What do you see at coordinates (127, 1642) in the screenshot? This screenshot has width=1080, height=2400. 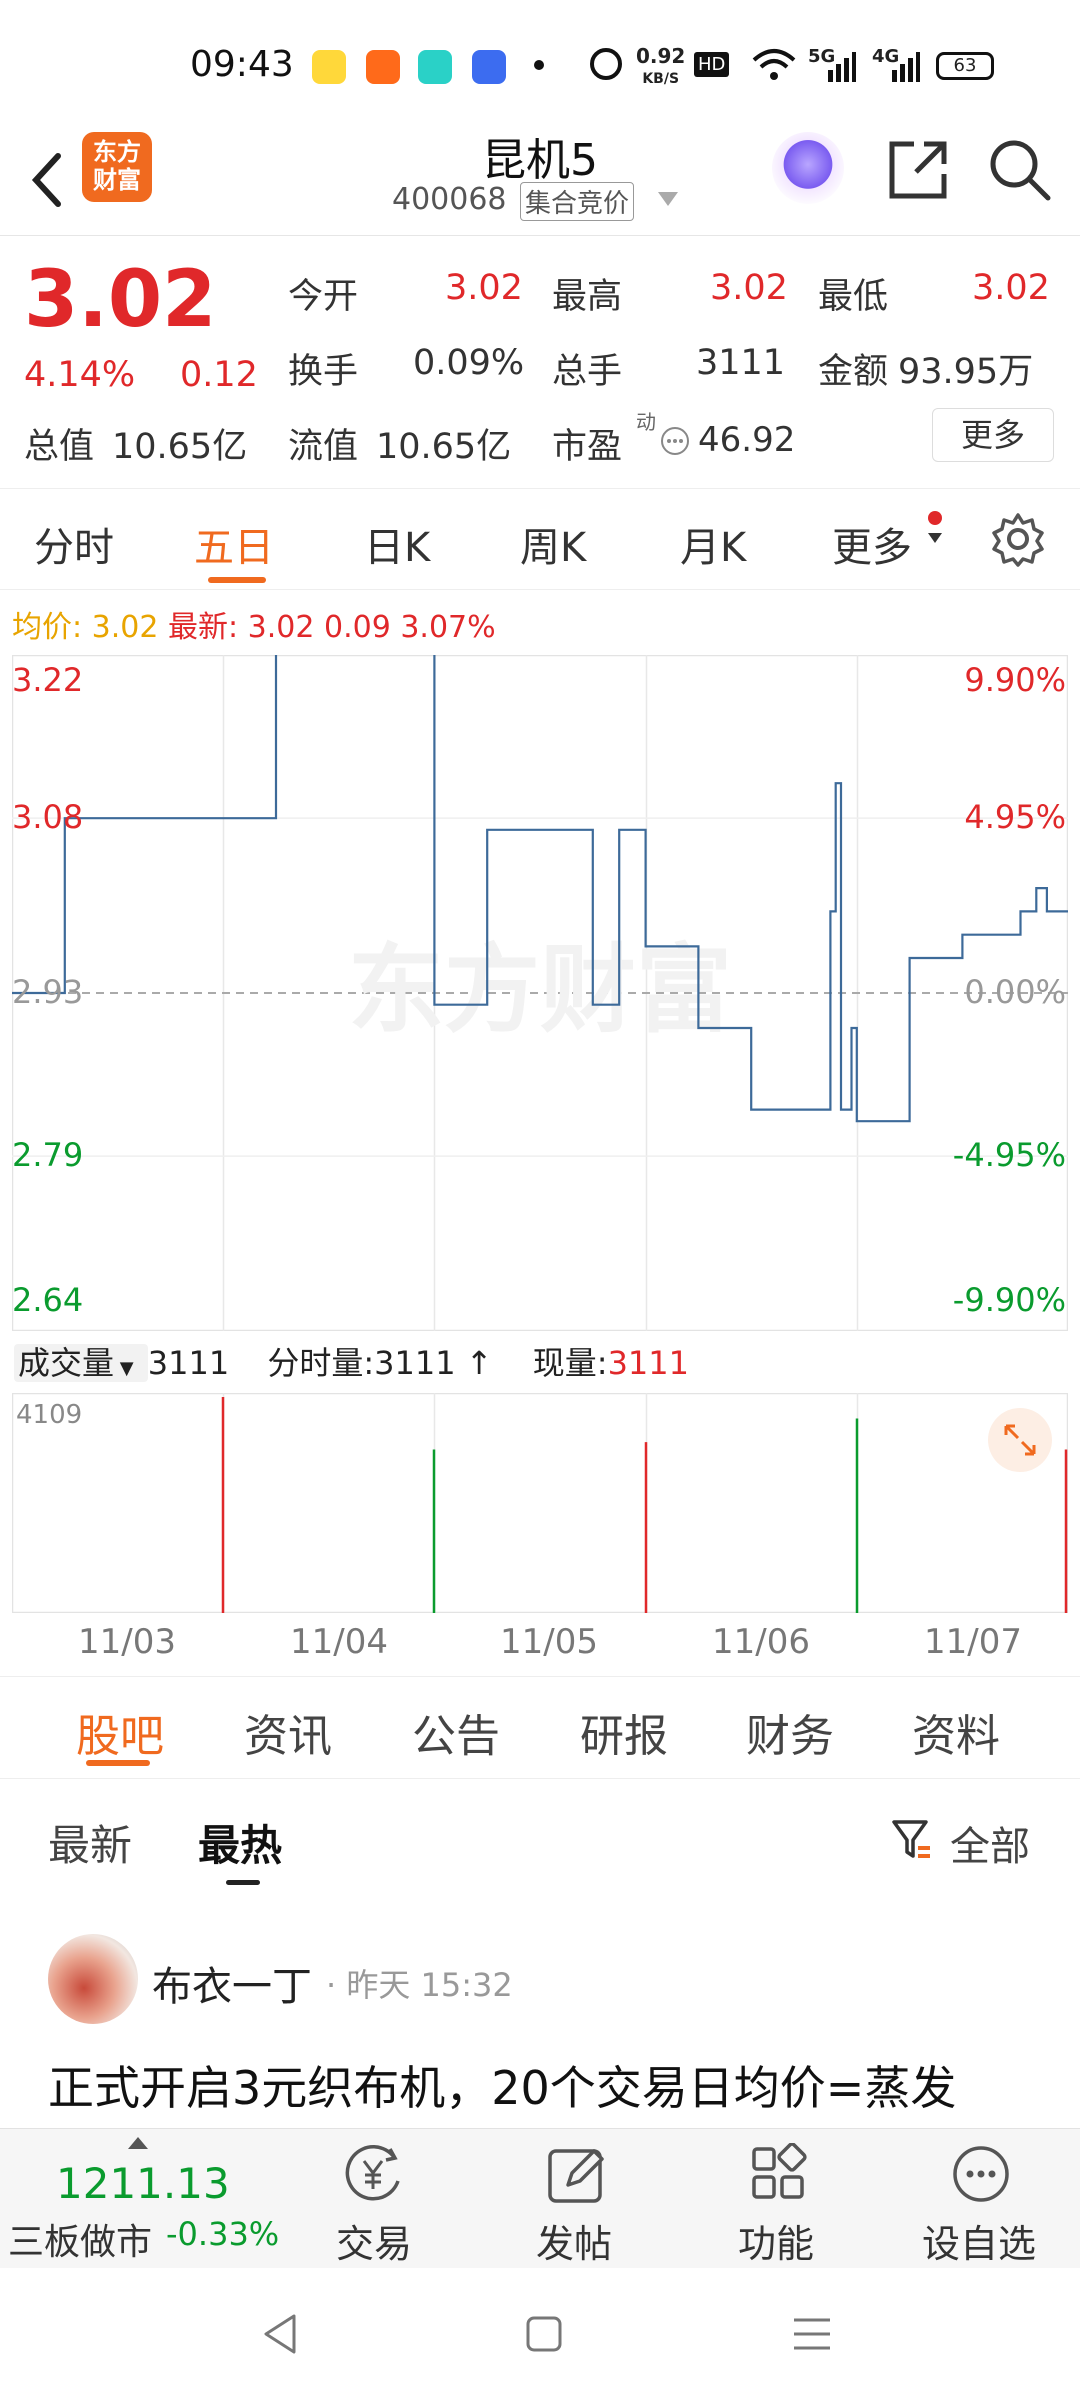 I see `date-label: 11/03` at bounding box center [127, 1642].